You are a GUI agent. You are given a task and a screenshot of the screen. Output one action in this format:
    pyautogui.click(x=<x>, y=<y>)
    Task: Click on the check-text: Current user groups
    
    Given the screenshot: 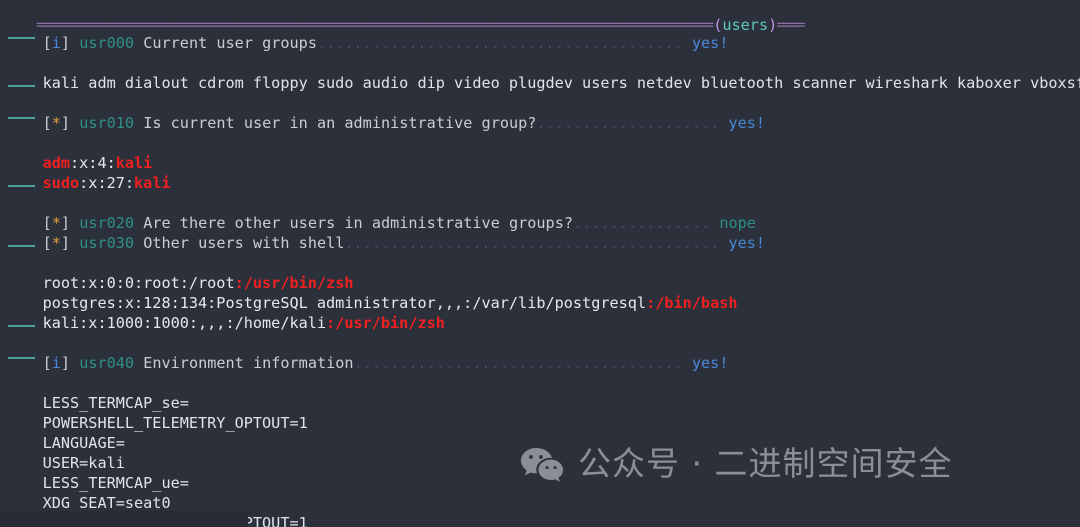 What is the action you would take?
    pyautogui.click(x=230, y=43)
    